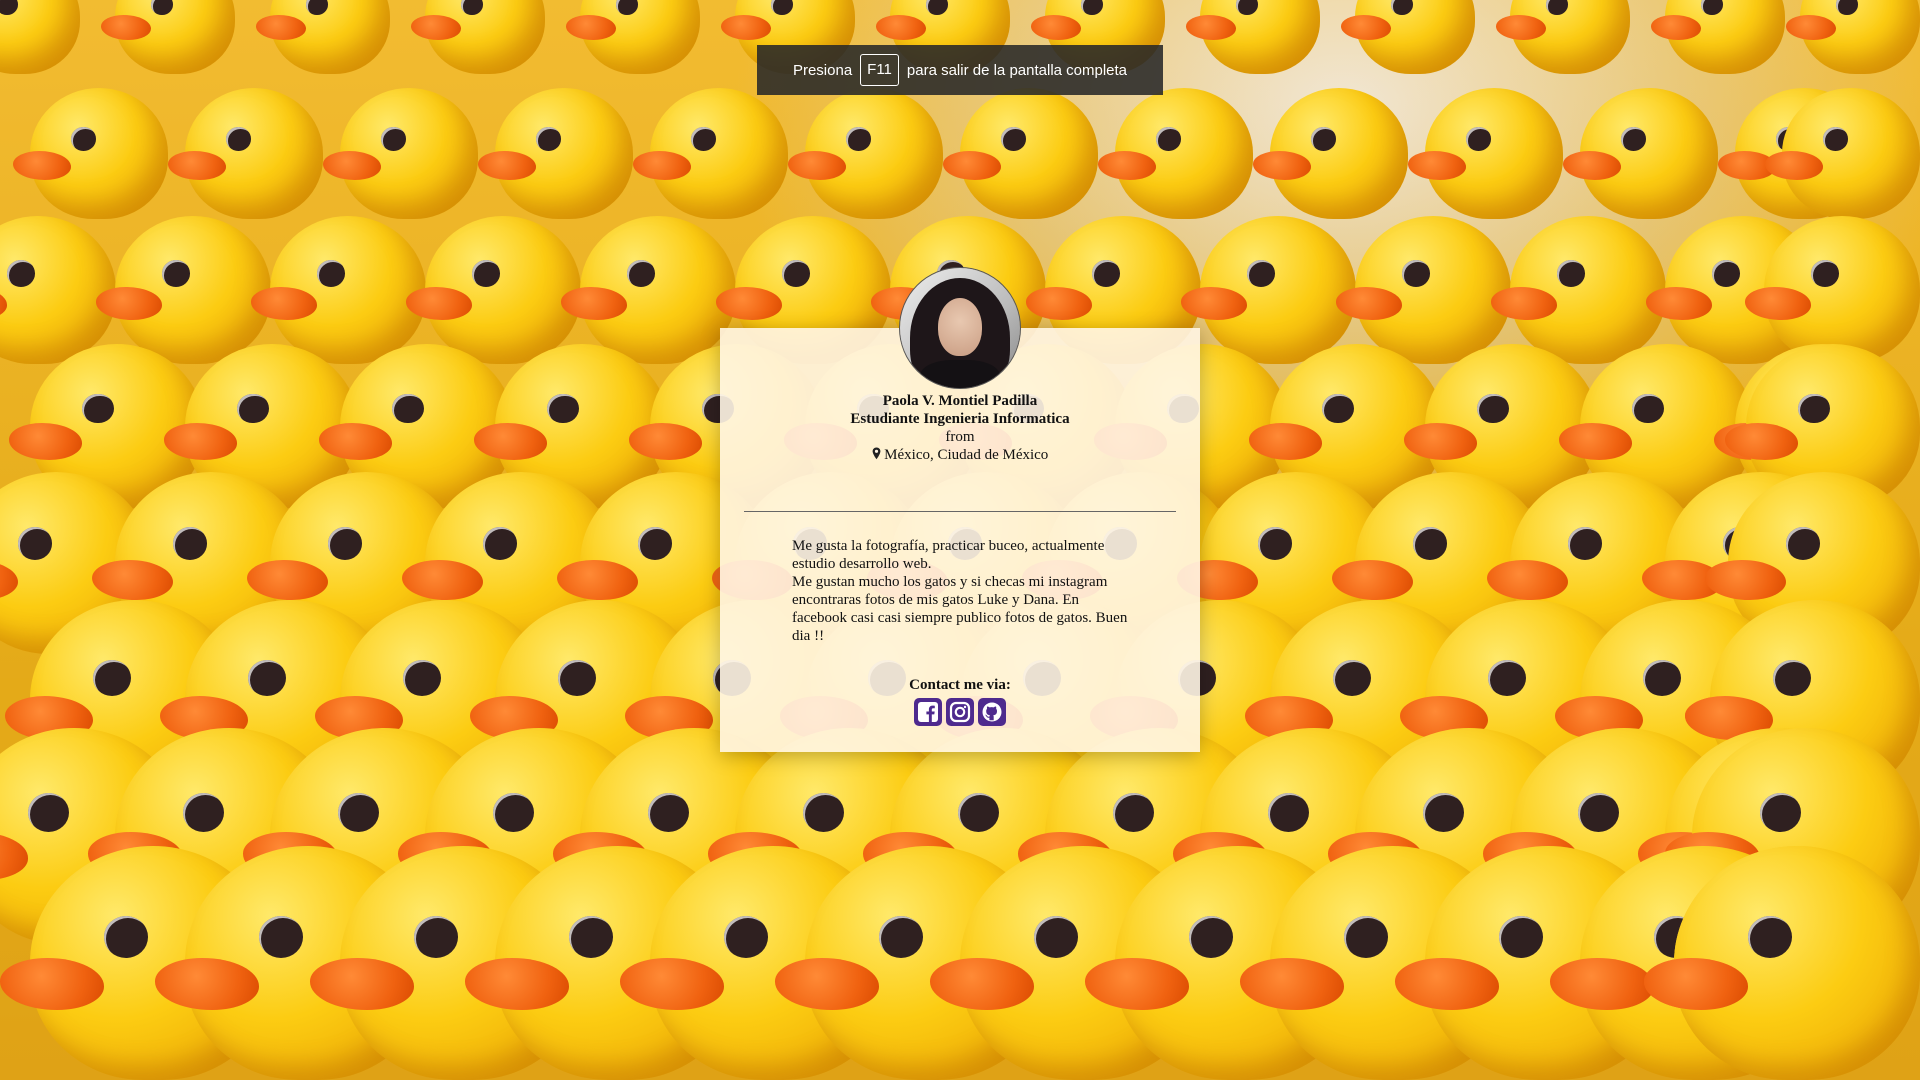 This screenshot has width=1920, height=1080. Describe the element at coordinates (822, 70) in the screenshot. I see `fullscreen-notice-prefix: Presiona` at that location.